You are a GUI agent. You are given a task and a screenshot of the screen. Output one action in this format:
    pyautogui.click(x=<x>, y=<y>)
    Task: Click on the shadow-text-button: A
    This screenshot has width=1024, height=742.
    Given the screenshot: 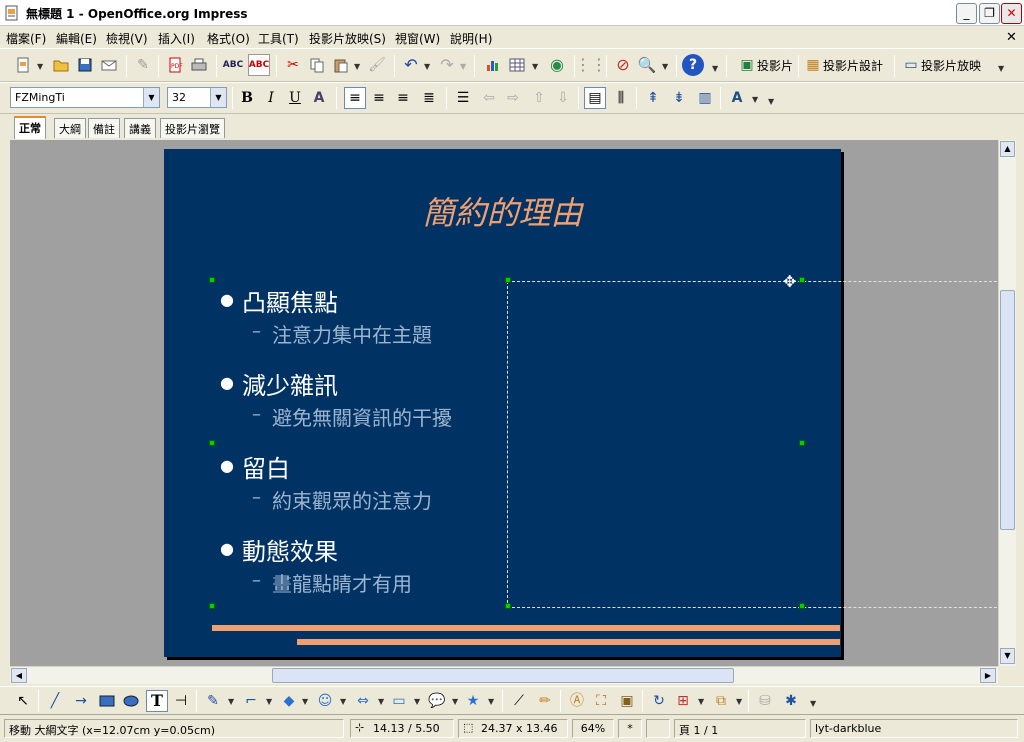 What is the action you would take?
    pyautogui.click(x=319, y=98)
    